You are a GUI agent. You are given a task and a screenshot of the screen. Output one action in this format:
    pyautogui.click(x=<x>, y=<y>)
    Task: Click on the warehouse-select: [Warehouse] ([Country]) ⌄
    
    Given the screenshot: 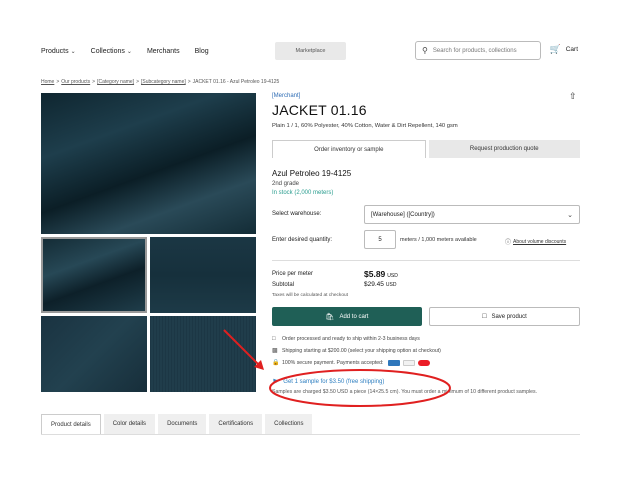 What is the action you would take?
    pyautogui.click(x=472, y=214)
    